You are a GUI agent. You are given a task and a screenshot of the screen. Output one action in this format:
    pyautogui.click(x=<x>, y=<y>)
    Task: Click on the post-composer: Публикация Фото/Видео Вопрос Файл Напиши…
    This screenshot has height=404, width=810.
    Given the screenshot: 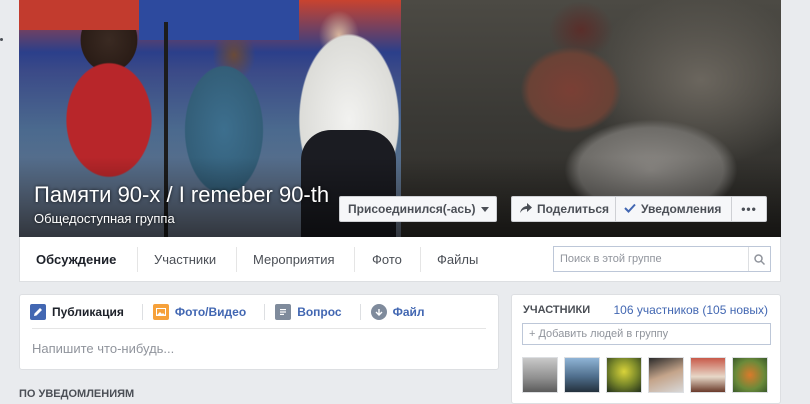 What is the action you would take?
    pyautogui.click(x=259, y=332)
    